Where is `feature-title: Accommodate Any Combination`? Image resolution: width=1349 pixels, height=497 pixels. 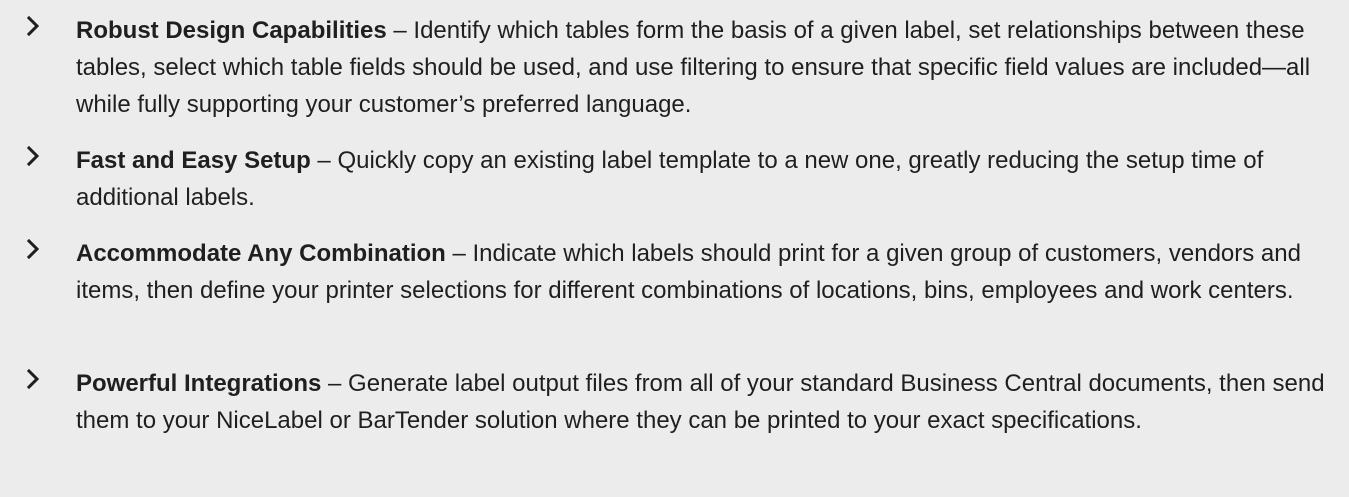 feature-title: Accommodate Any Combination is located at coordinates (261, 253).